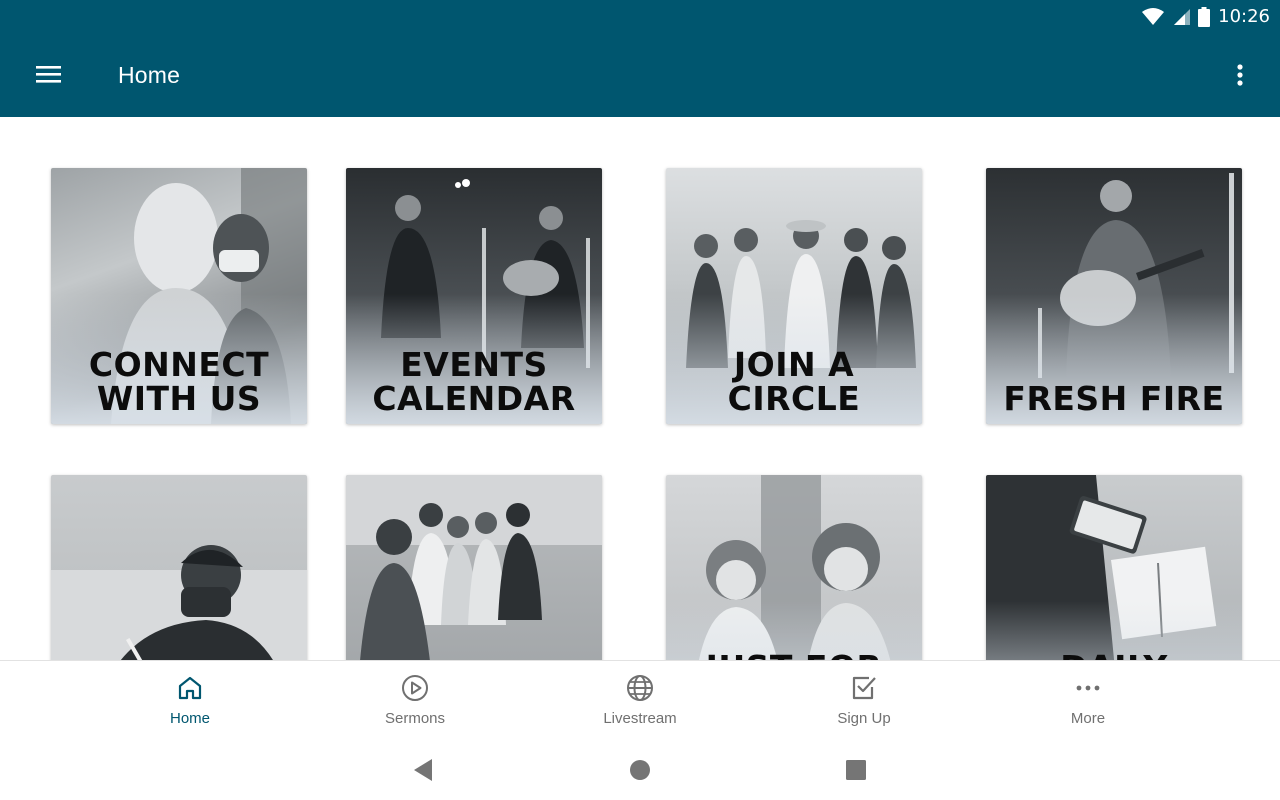  What do you see at coordinates (190, 688) in the screenshot?
I see `home-icon` at bounding box center [190, 688].